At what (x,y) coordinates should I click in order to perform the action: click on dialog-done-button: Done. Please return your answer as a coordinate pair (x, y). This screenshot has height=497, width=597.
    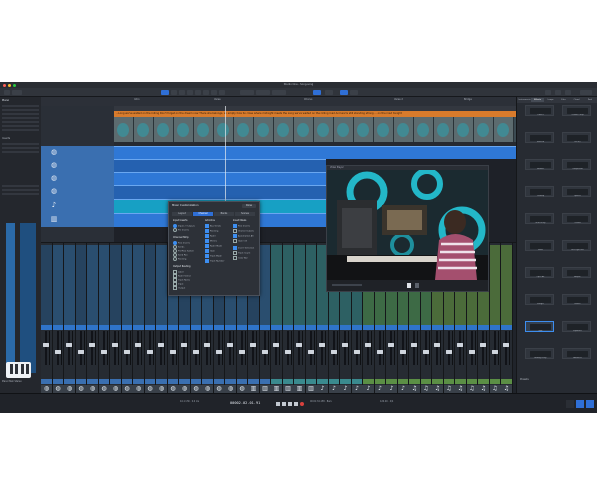
    Looking at the image, I should click on (249, 206).